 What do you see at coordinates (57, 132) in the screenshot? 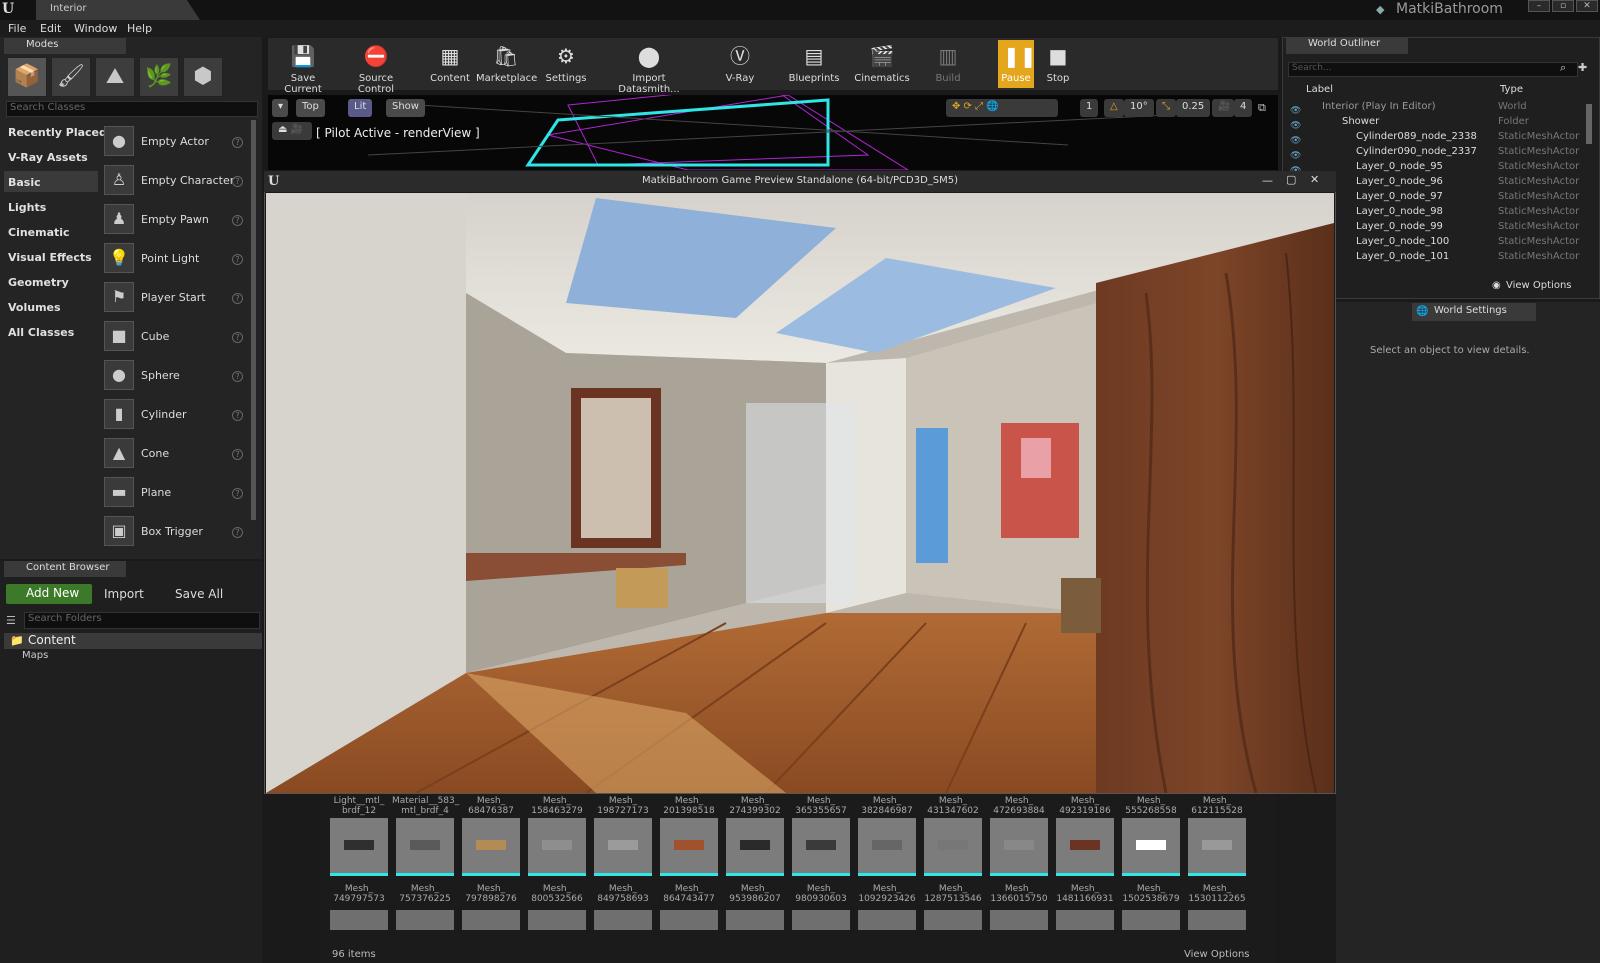
I see `category-recently-placed: Recently Placed` at bounding box center [57, 132].